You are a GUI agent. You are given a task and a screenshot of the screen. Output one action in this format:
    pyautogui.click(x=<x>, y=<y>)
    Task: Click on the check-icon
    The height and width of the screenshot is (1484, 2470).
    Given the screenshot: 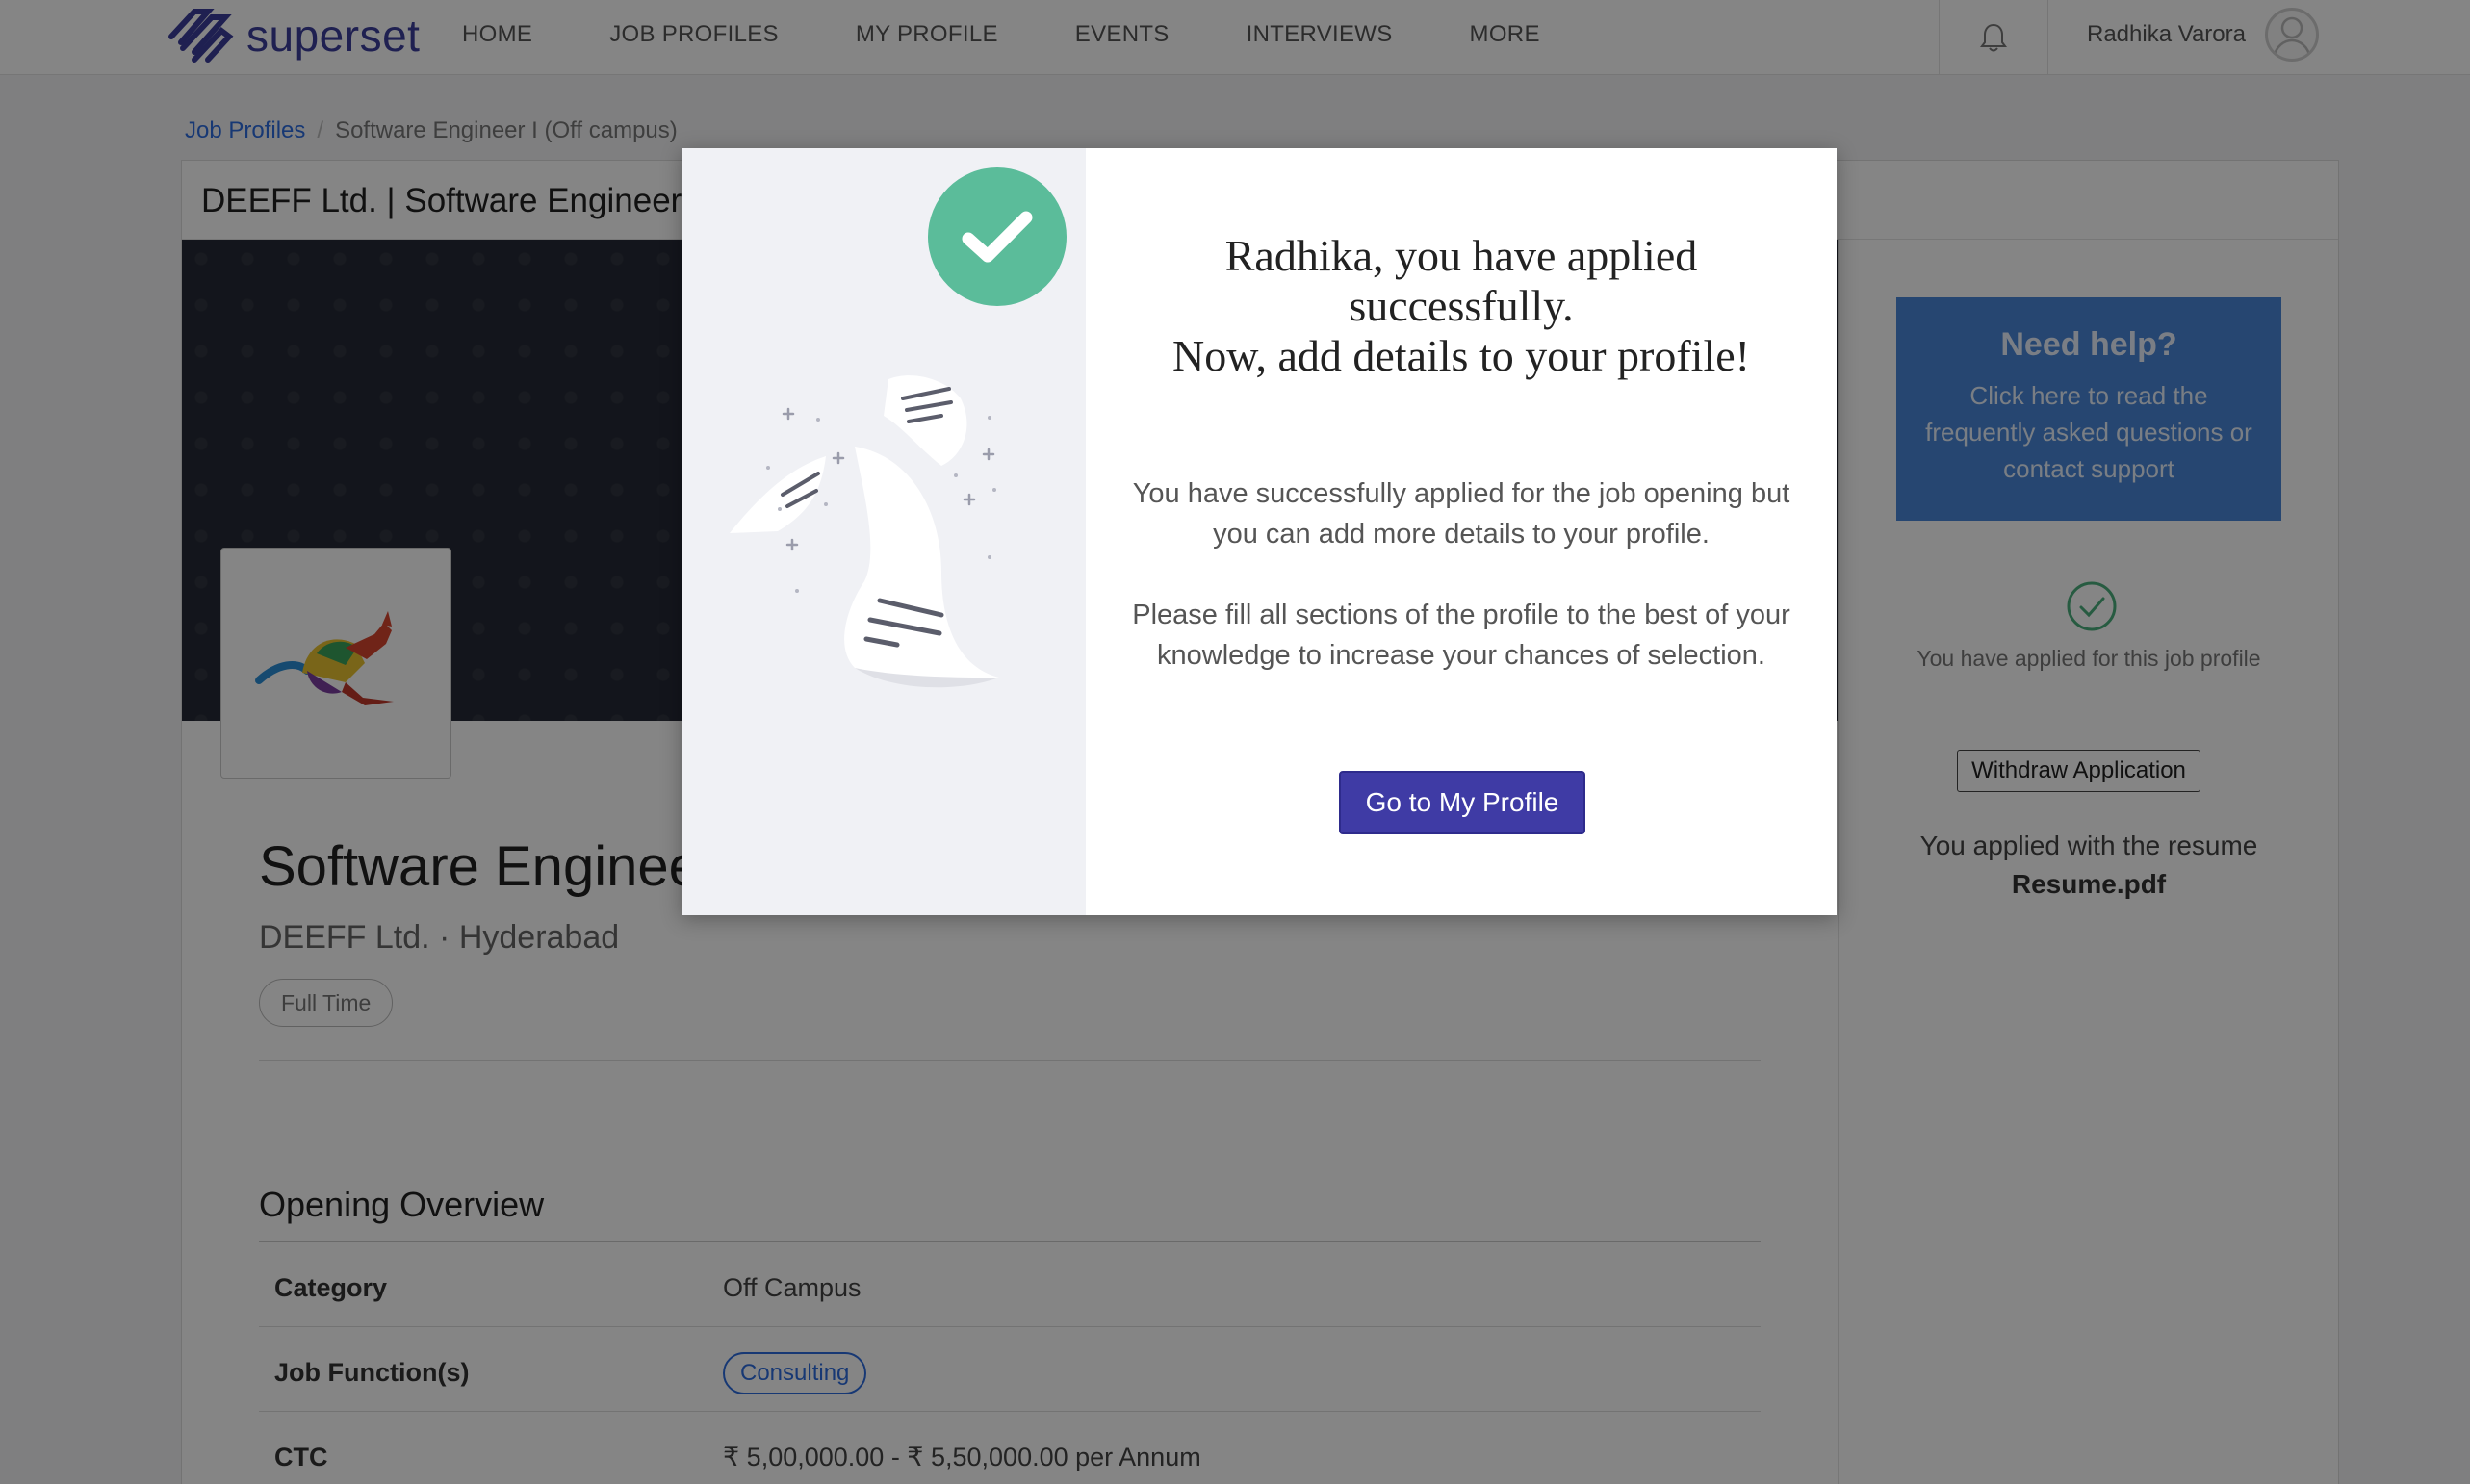 What is the action you would take?
    pyautogui.click(x=997, y=237)
    